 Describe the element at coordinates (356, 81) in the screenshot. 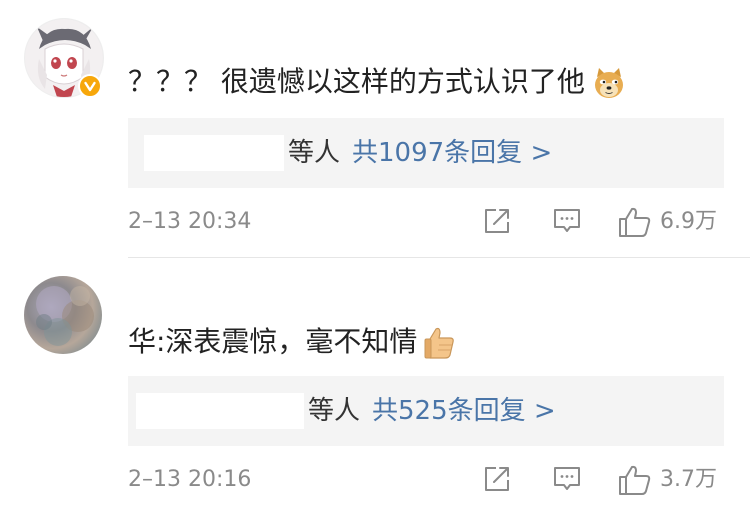

I see `comment-body: ？？？ 很遗憾以这样的方式认识了他` at that location.